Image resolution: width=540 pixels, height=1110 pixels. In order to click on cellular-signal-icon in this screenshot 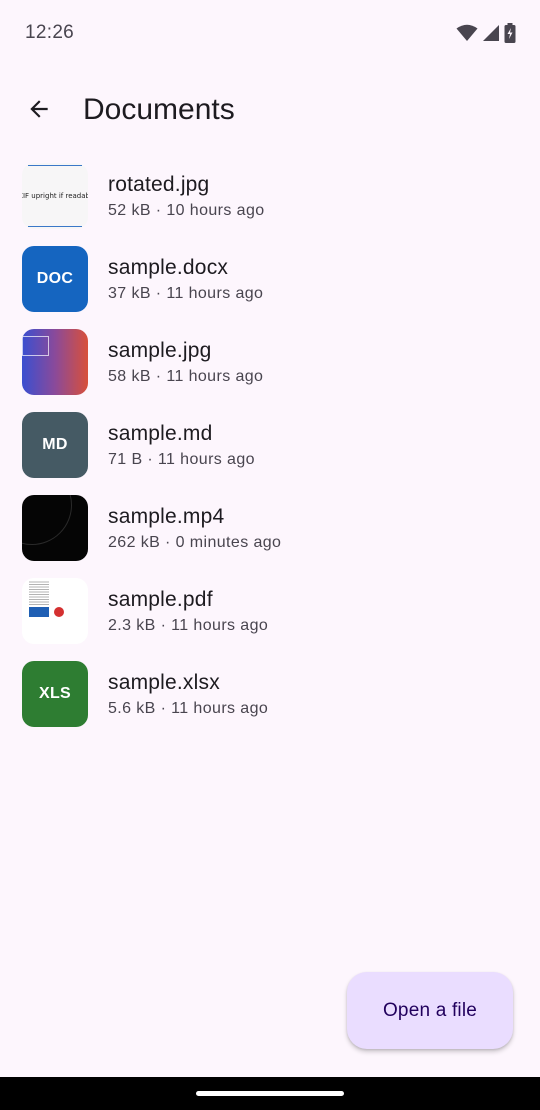, I will do `click(491, 33)`.